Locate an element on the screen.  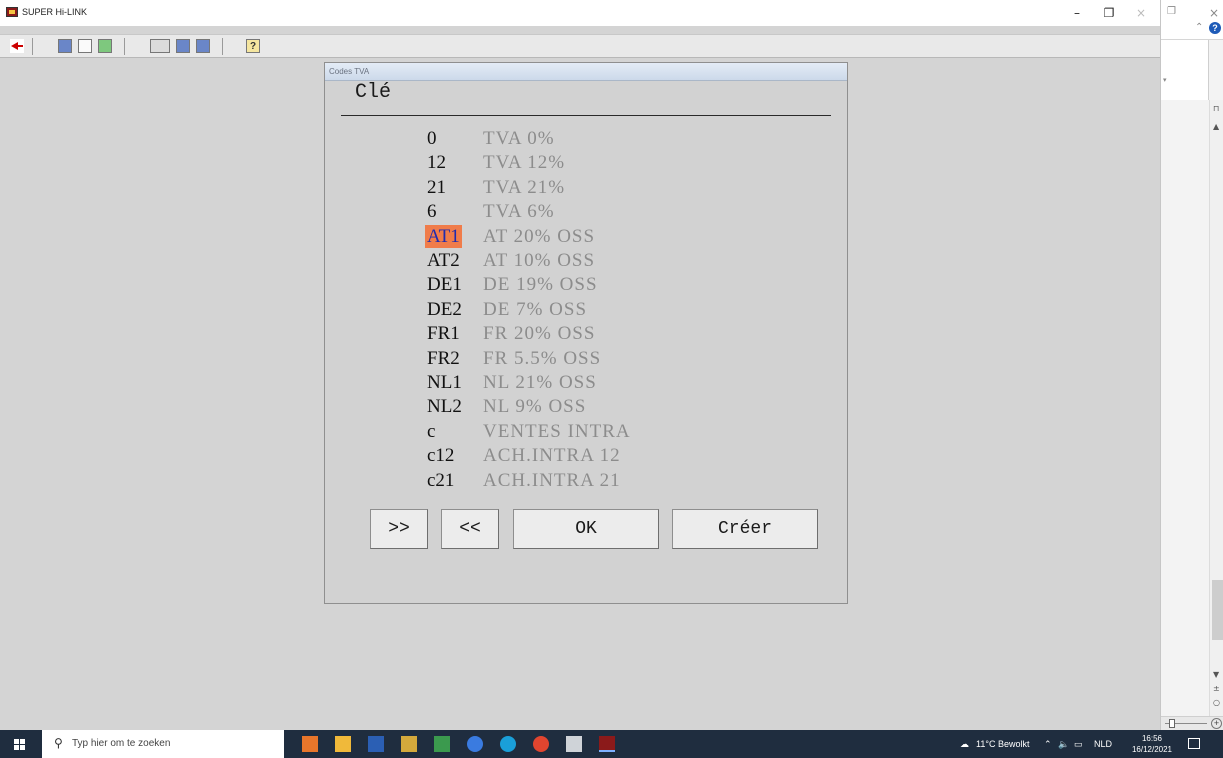
code-description: NL 9% OSS is located at coordinates (535, 407).